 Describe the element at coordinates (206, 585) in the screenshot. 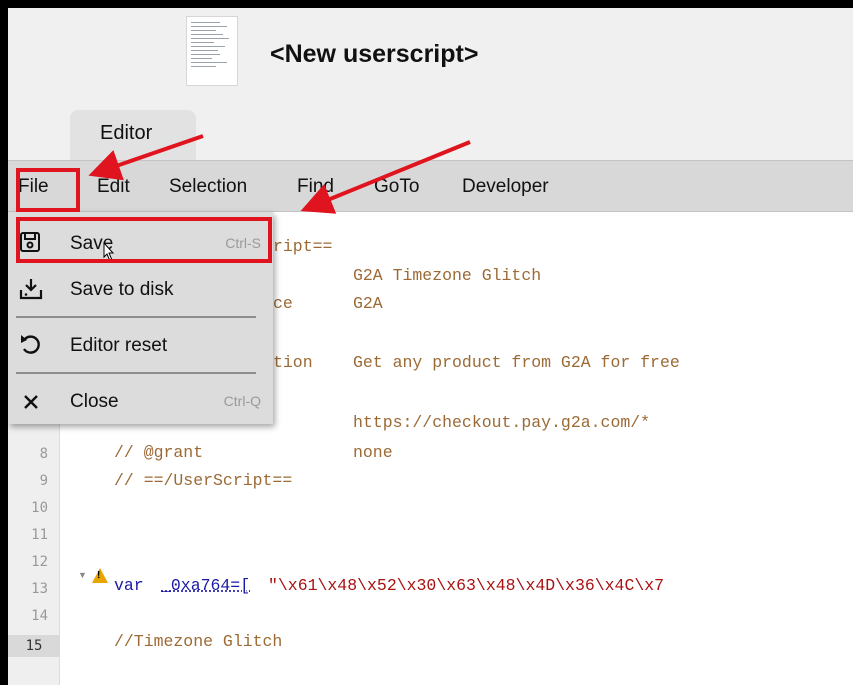

I see `code-variable: _0xa764=[` at that location.